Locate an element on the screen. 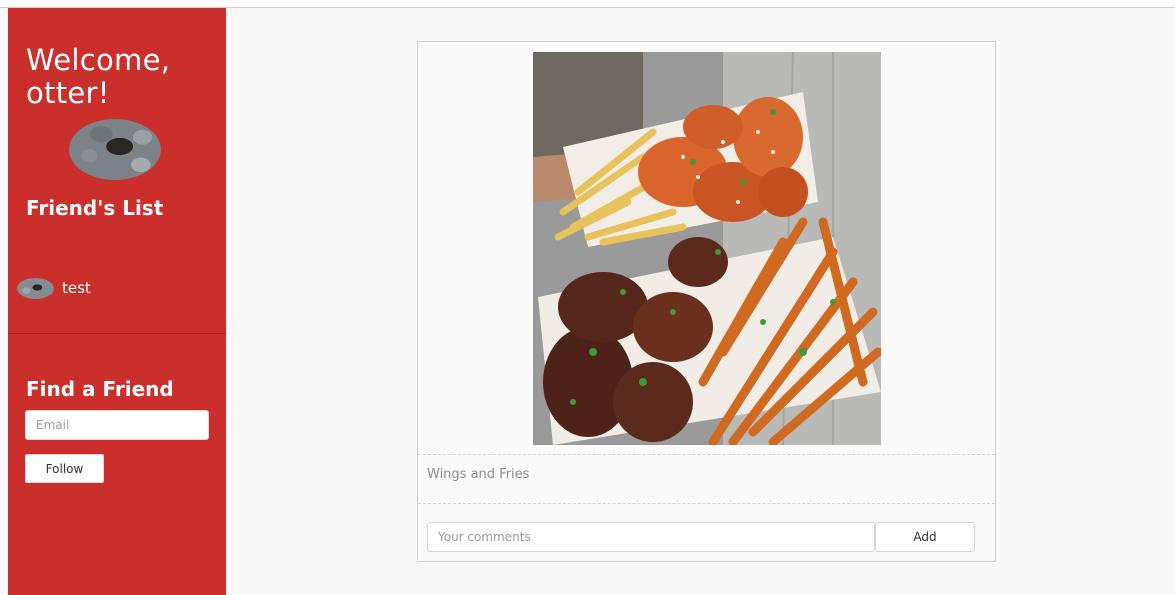 This screenshot has width=1175, height=595. follow-button: Follow is located at coordinates (64, 468).